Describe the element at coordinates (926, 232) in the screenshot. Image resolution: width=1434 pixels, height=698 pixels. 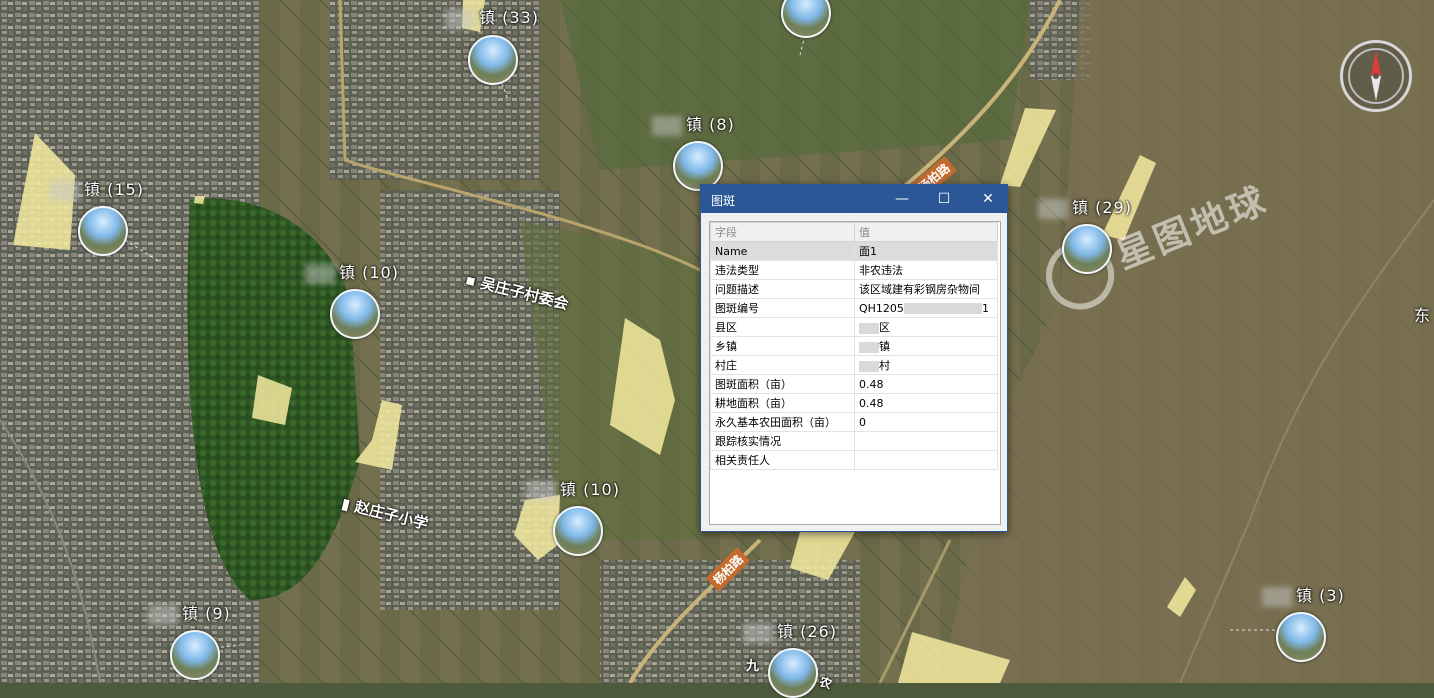
I see `value-column-header: 值` at that location.